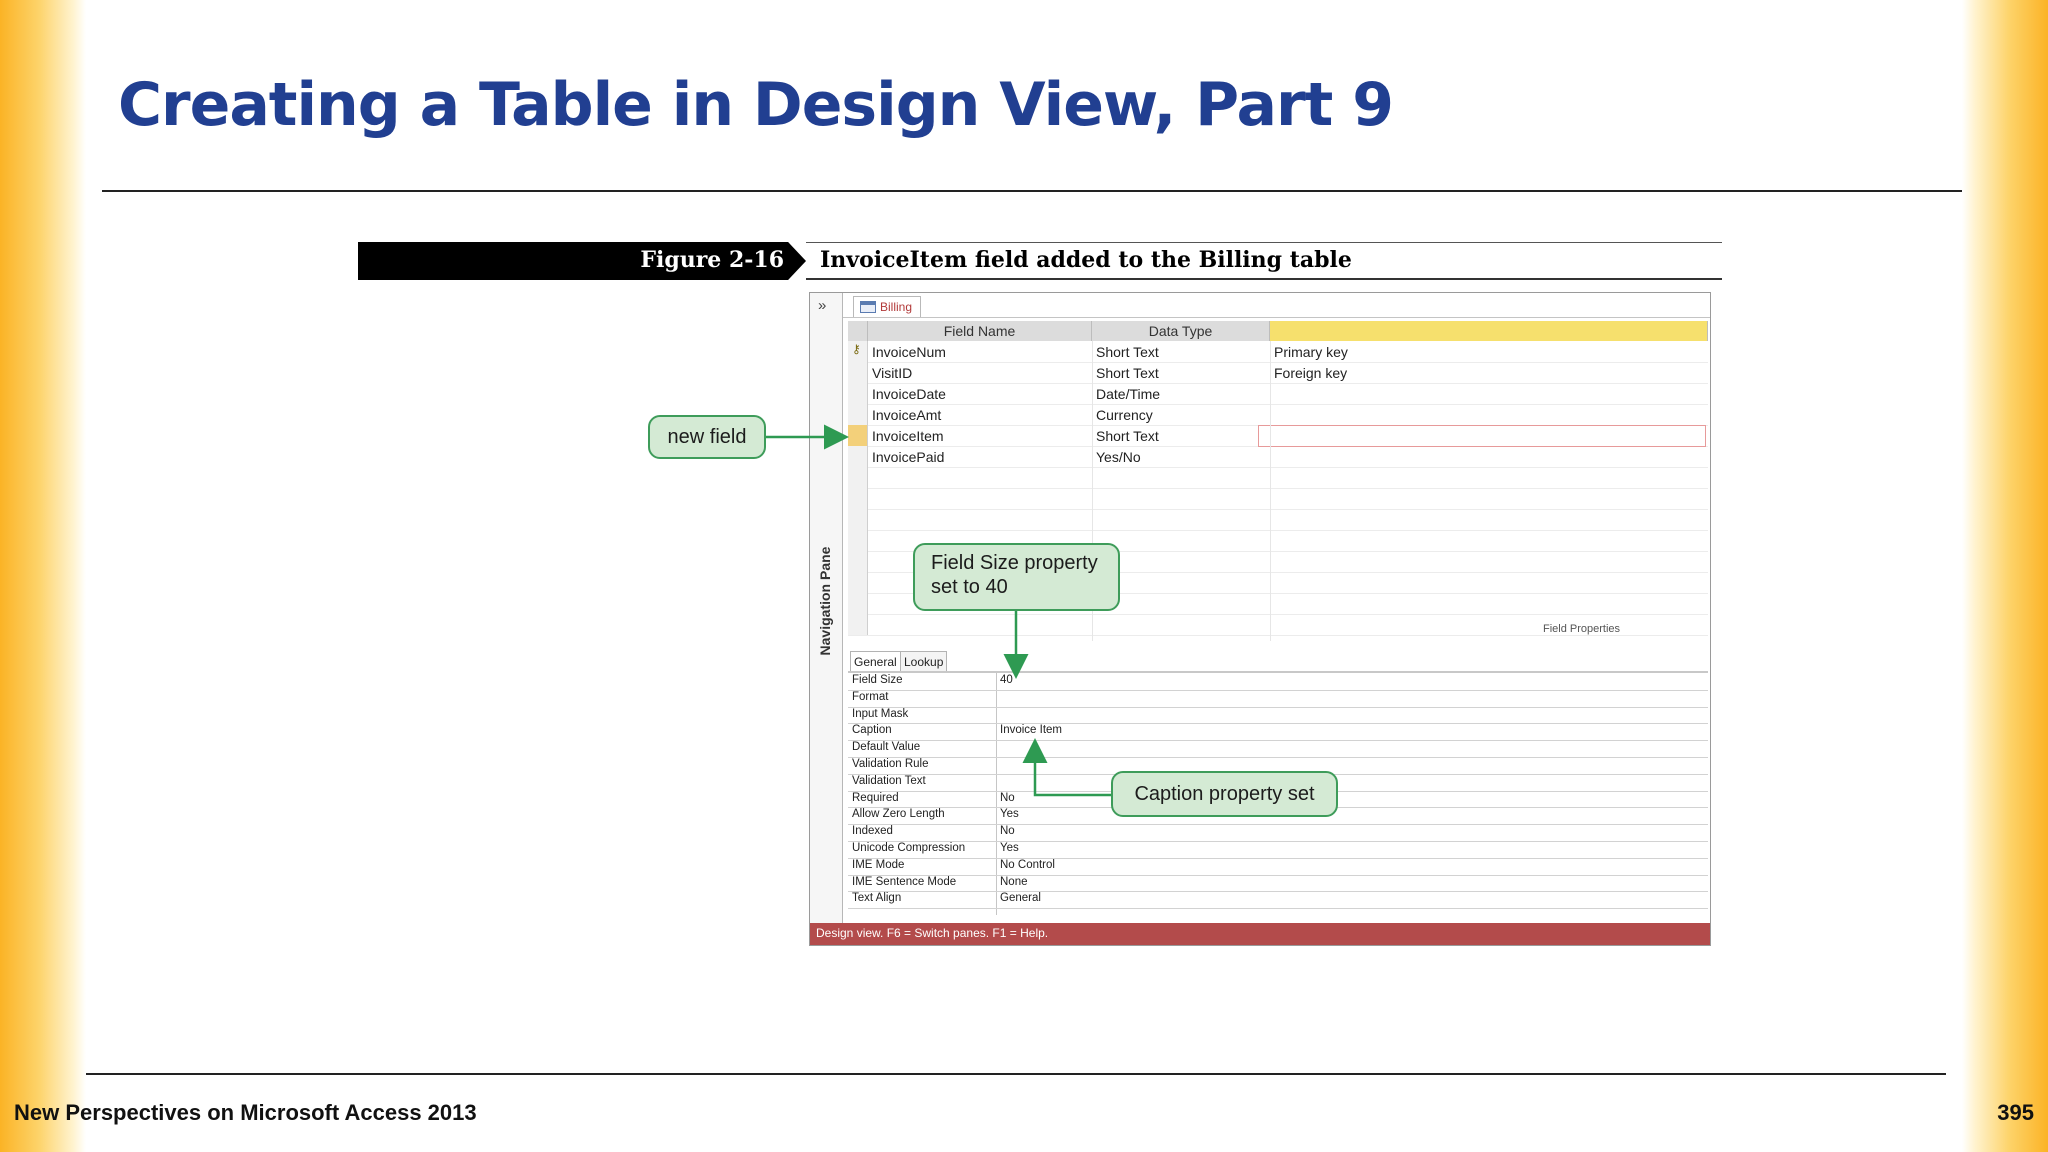 The height and width of the screenshot is (1152, 2048). I want to click on callout-arrows, so click(938, 610).